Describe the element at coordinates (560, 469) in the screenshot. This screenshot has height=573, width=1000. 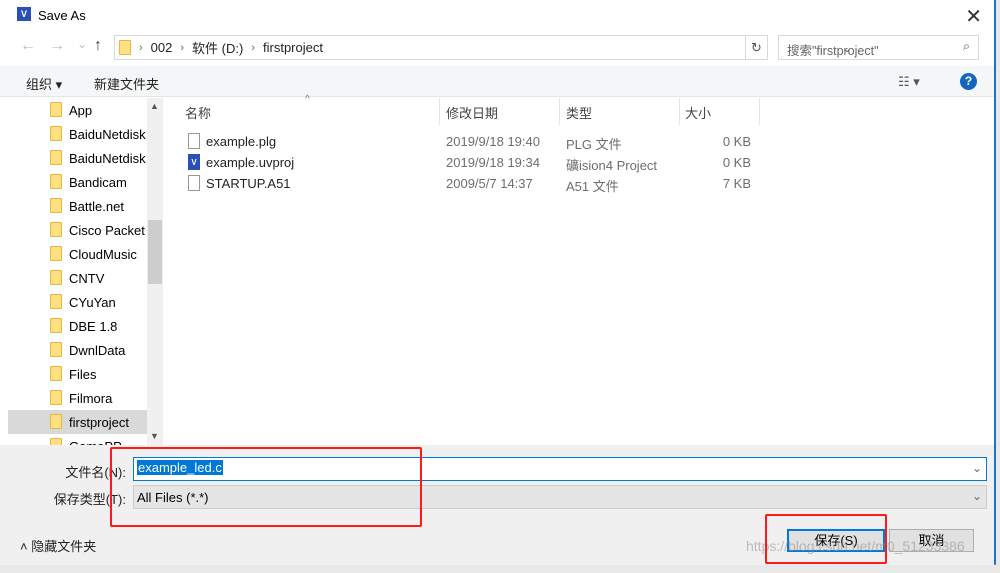
I see `filename-input: example_led.c ⌄` at that location.